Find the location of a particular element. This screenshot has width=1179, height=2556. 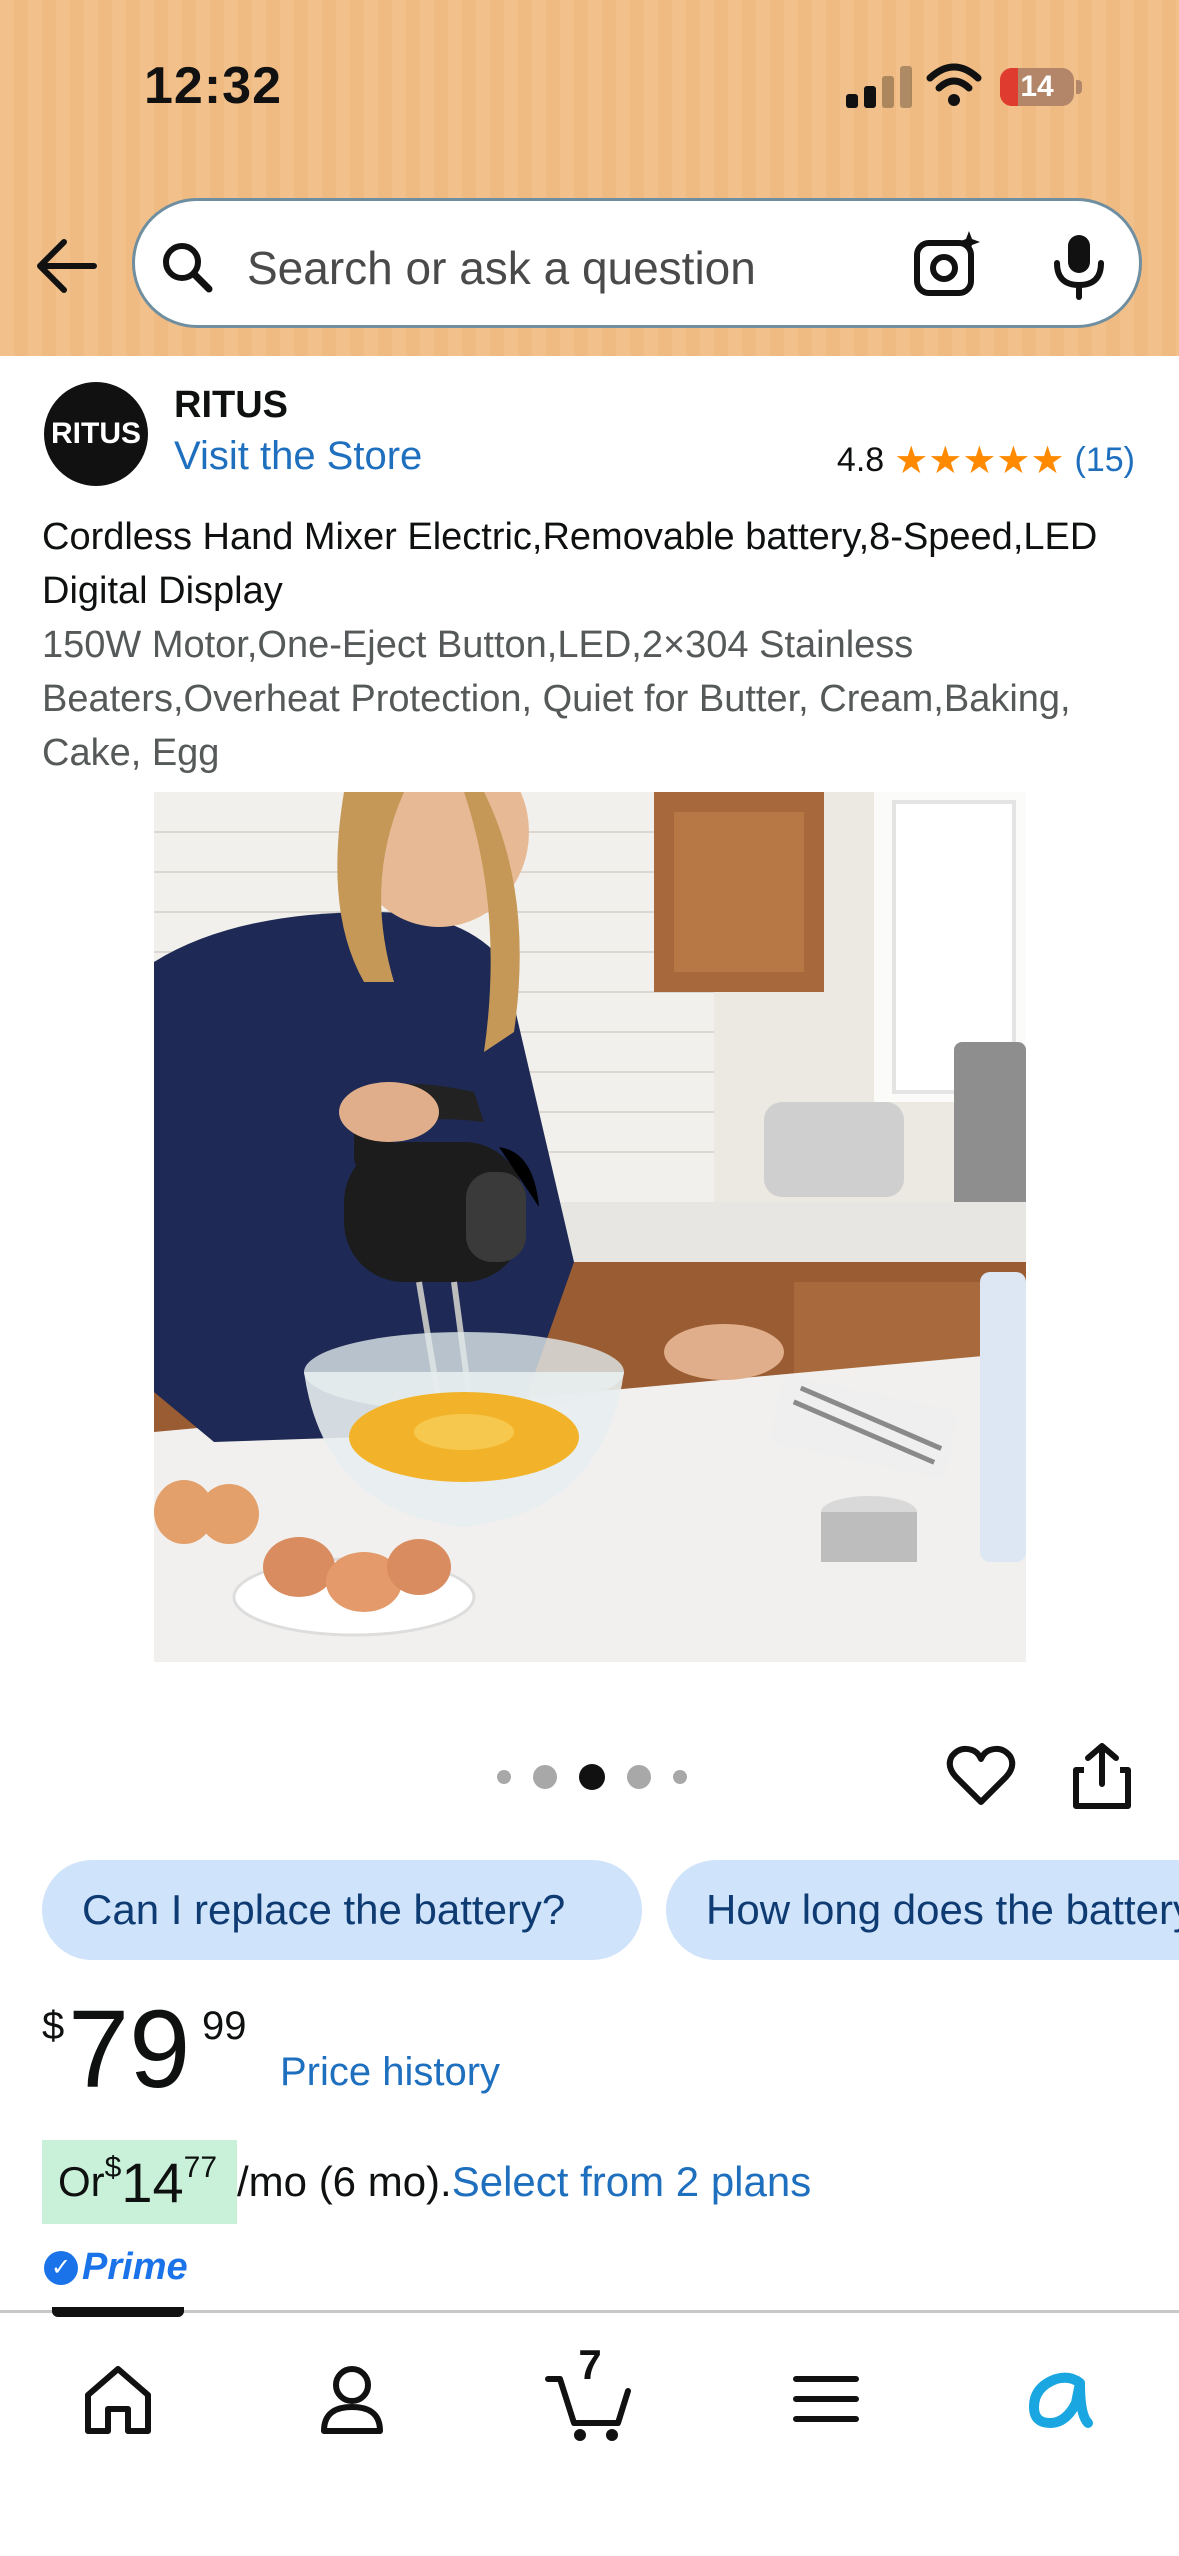

cellular-signal-icon is located at coordinates (879, 87).